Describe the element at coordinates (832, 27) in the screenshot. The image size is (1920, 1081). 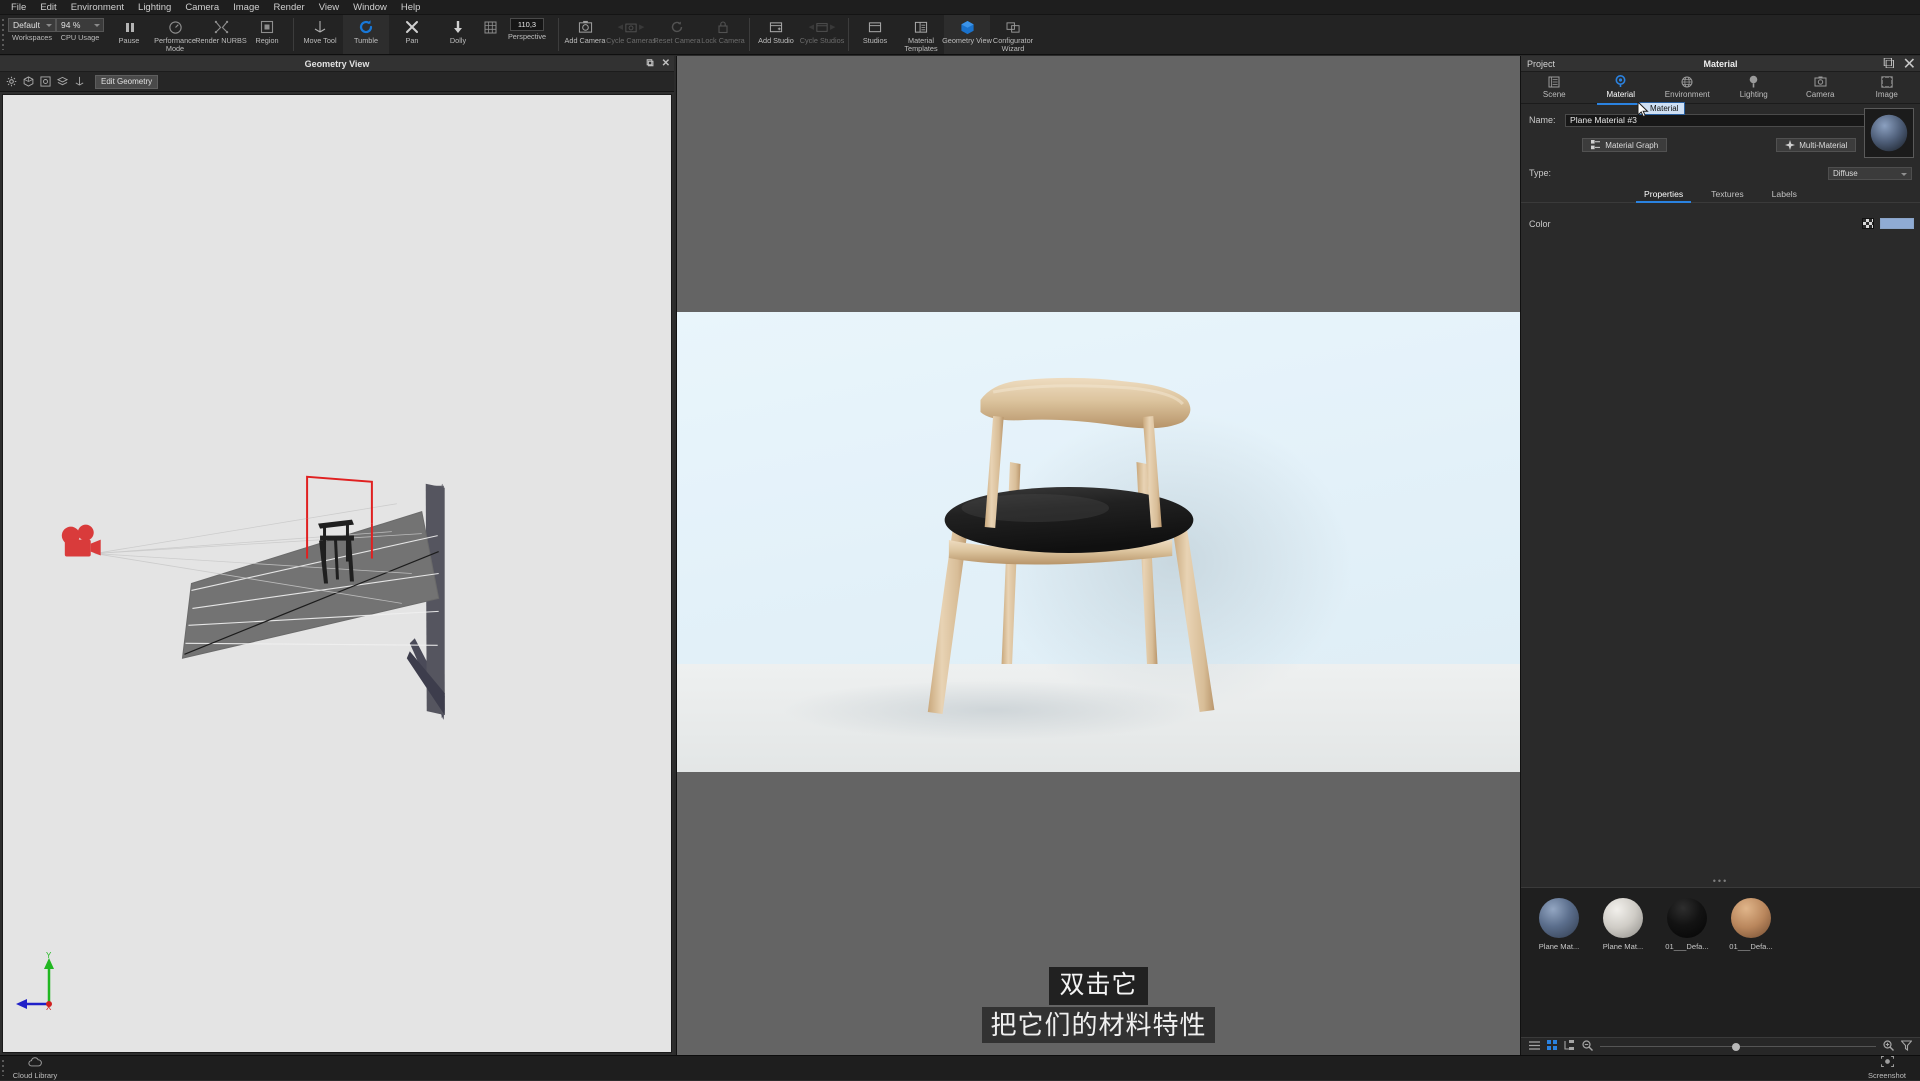
I see `cycle-studio-next-arrow: ▶` at that location.